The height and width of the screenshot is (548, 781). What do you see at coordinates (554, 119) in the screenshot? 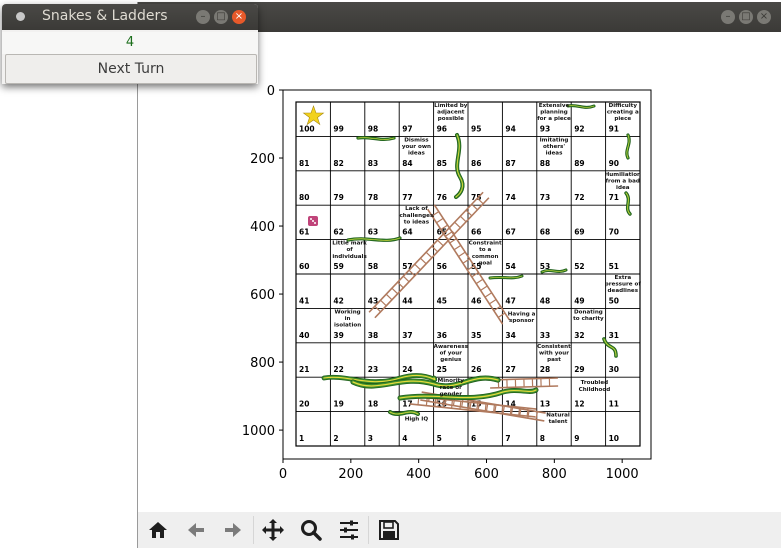
I see `note-text: for a piece` at bounding box center [554, 119].